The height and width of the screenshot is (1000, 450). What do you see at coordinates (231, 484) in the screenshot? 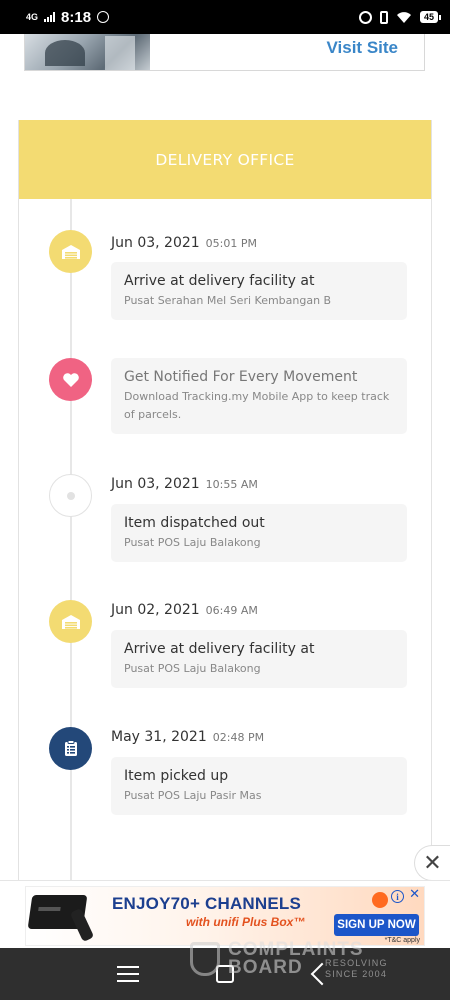
I see `event-time: 10:55 AM` at bounding box center [231, 484].